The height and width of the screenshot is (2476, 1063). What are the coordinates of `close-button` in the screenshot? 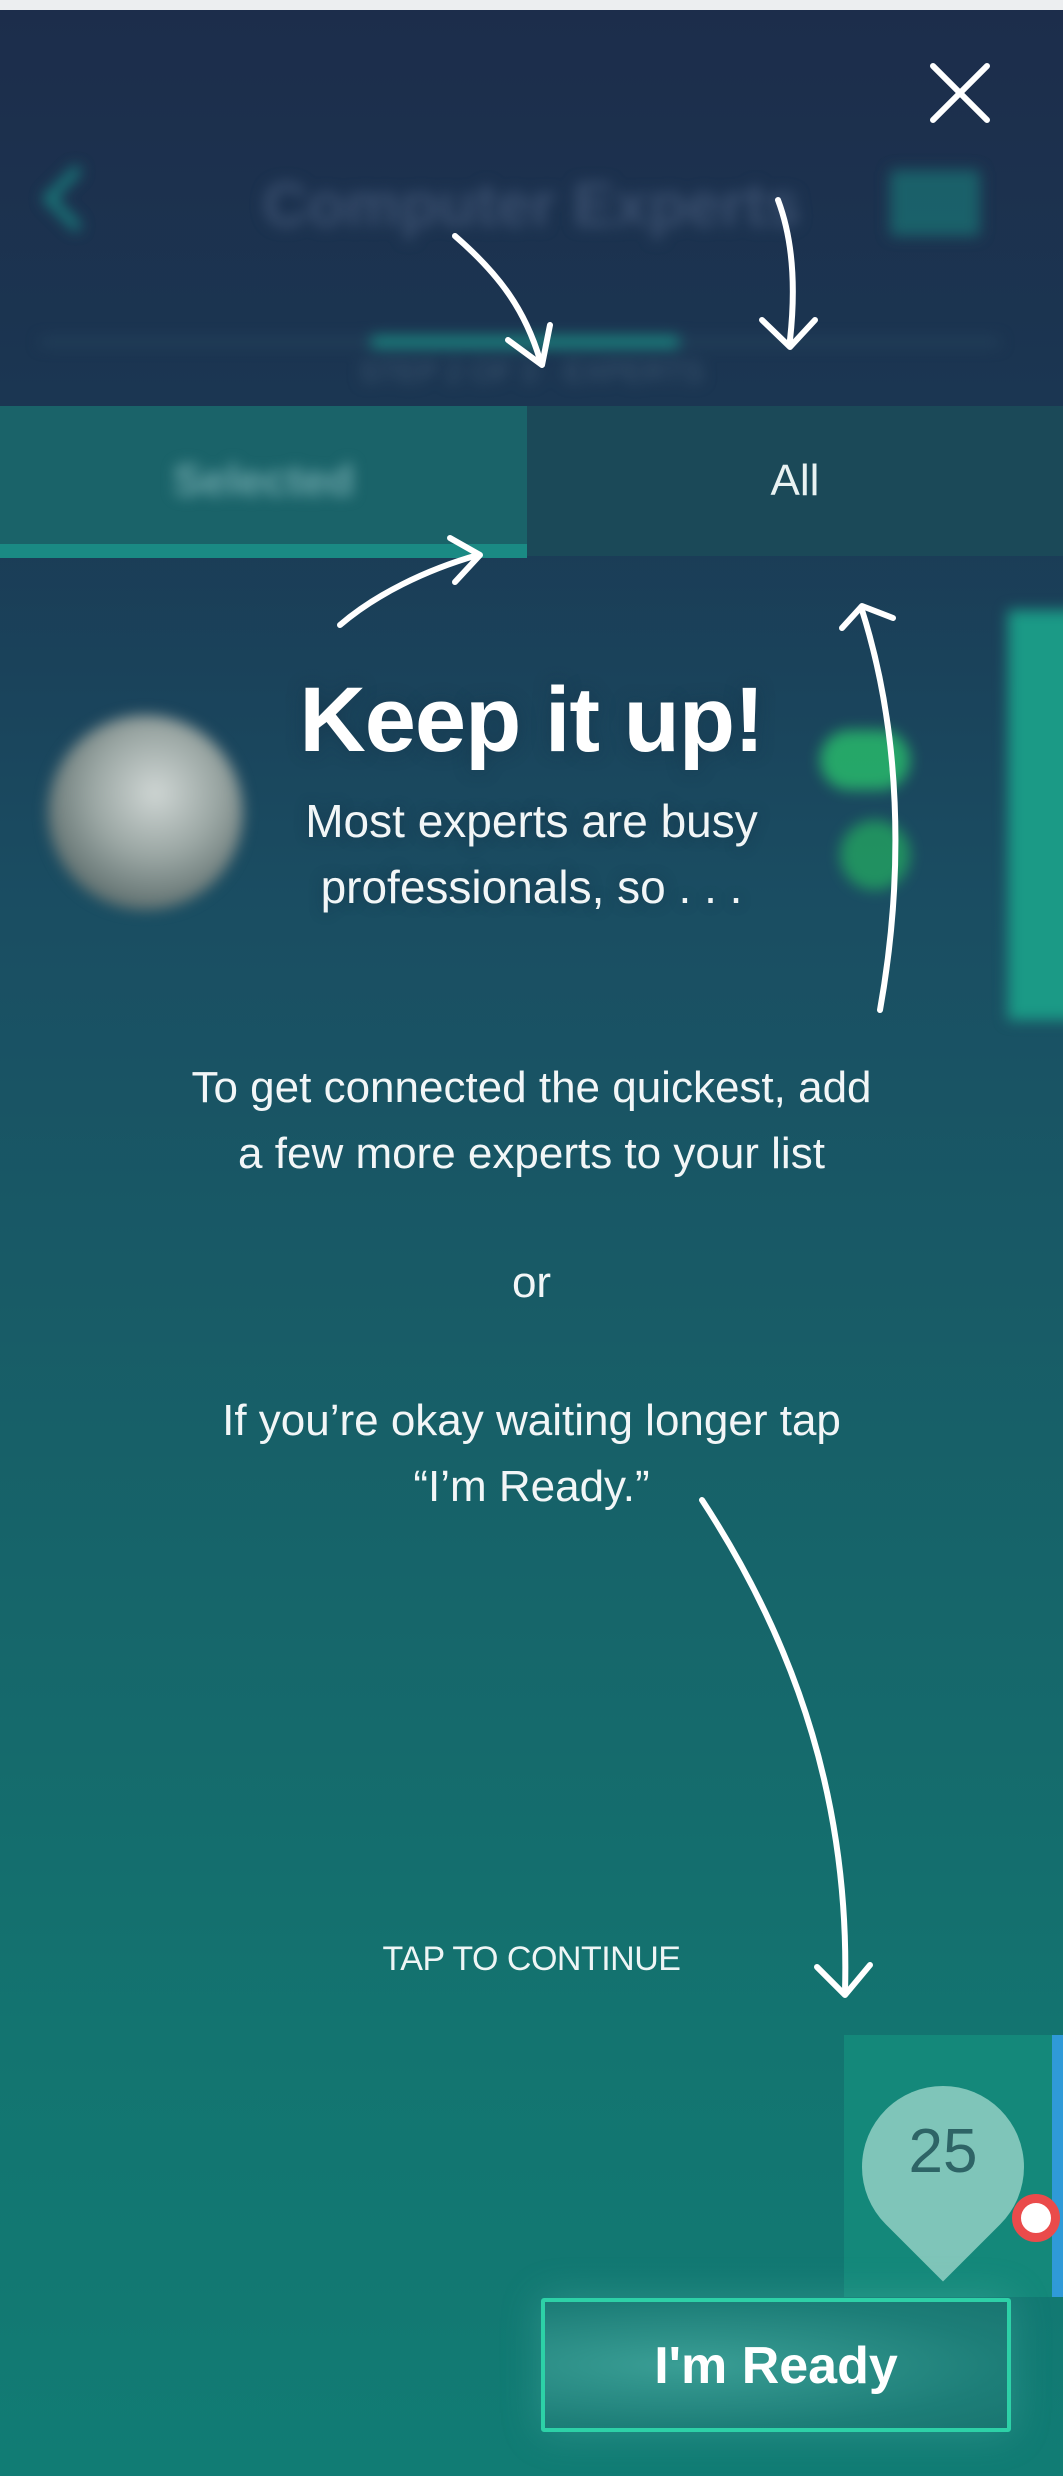 It's located at (960, 93).